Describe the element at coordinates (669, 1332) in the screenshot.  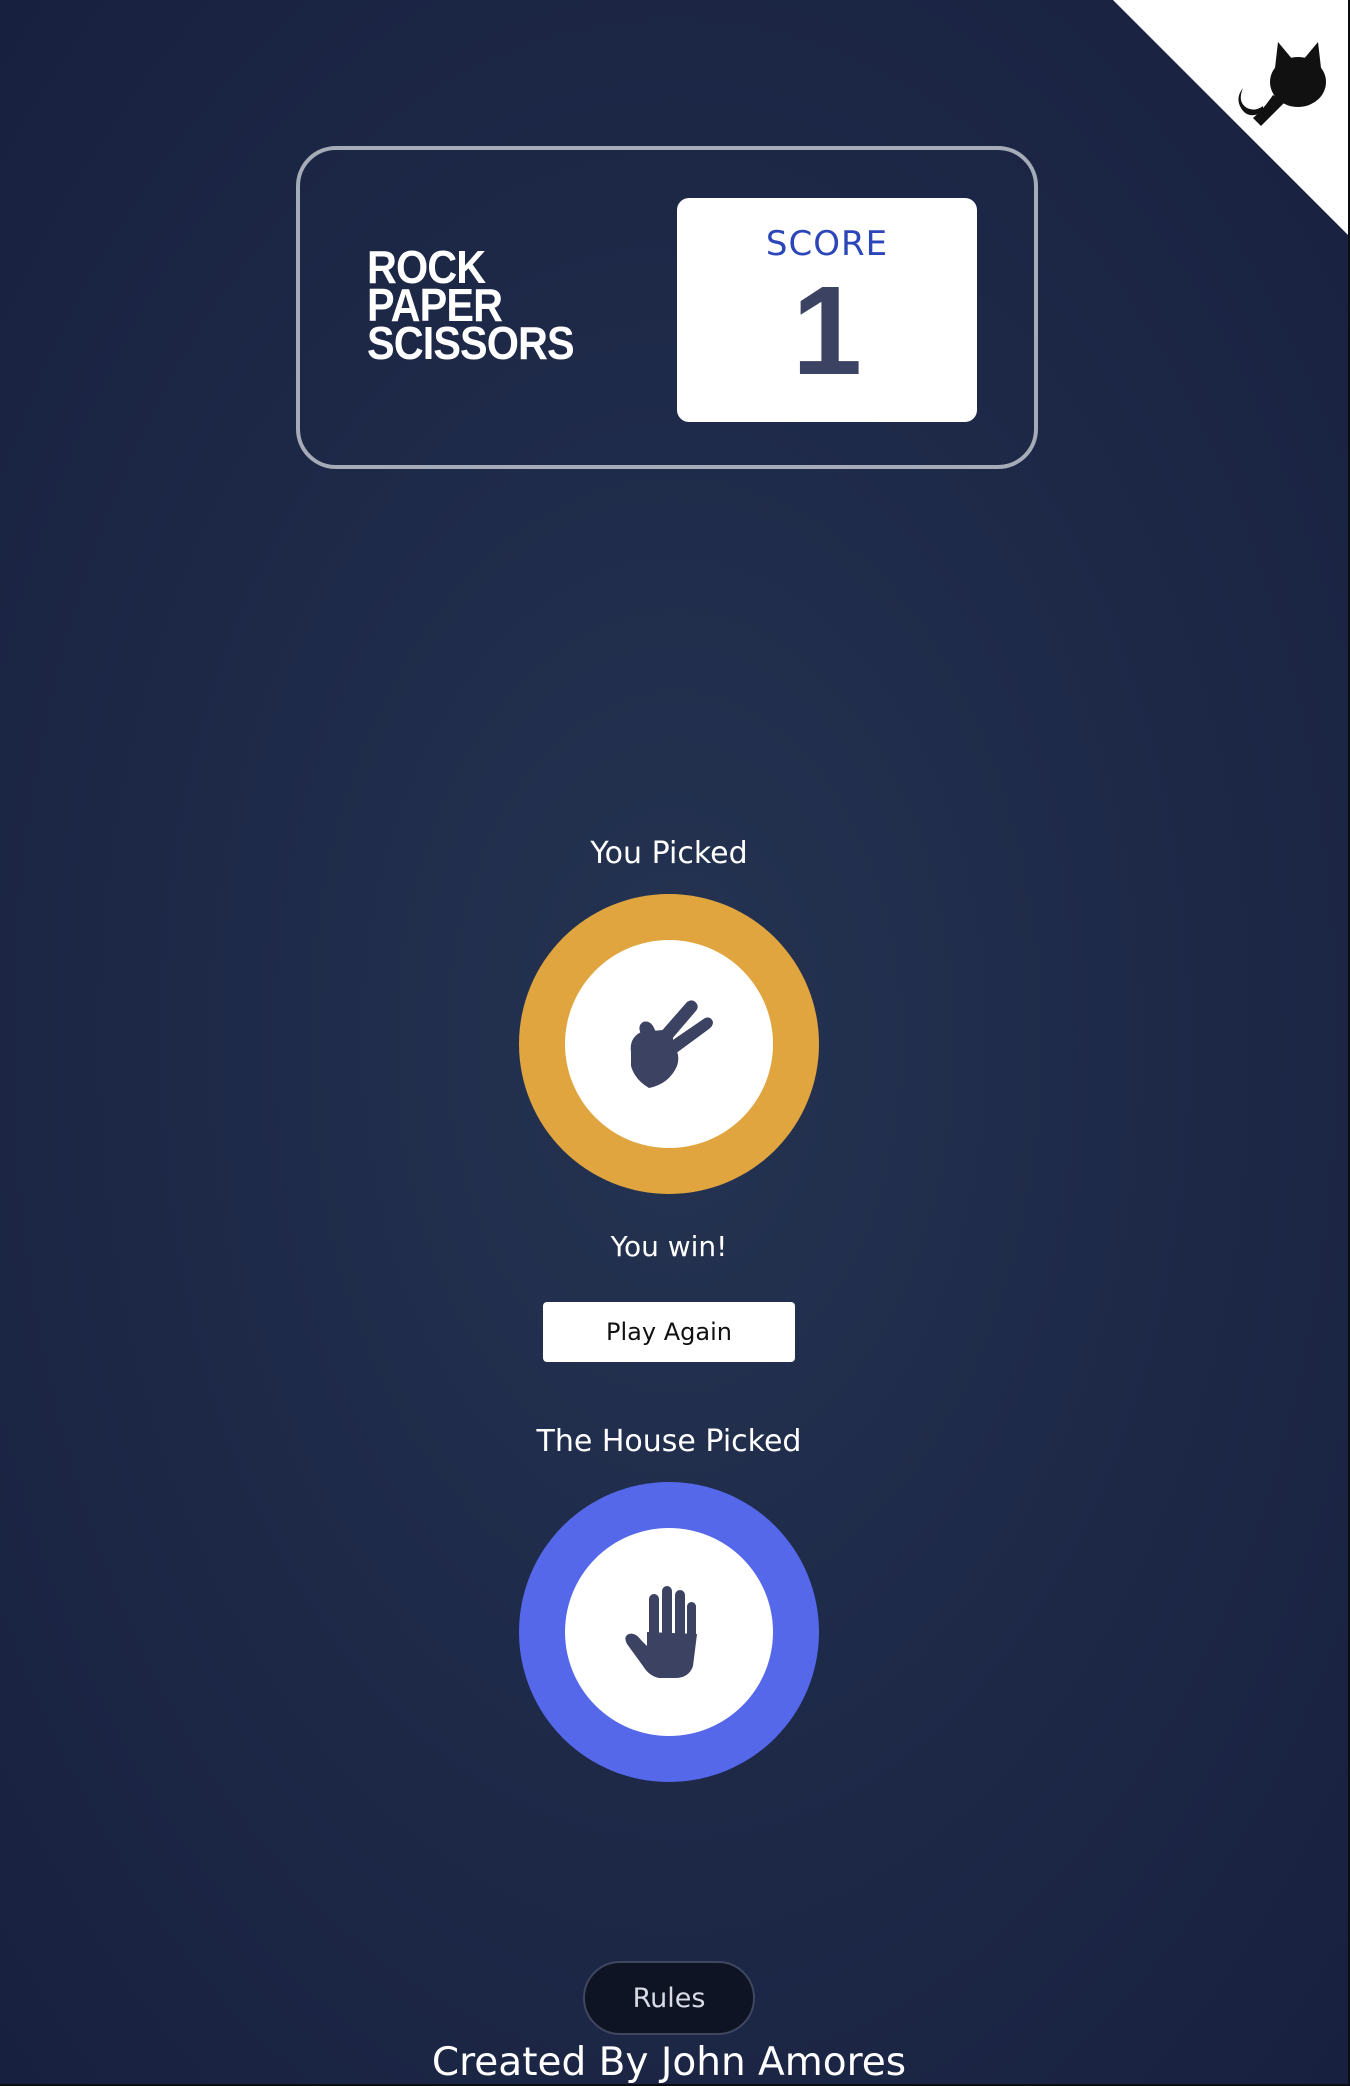
I see `play-again-button: Play Again` at that location.